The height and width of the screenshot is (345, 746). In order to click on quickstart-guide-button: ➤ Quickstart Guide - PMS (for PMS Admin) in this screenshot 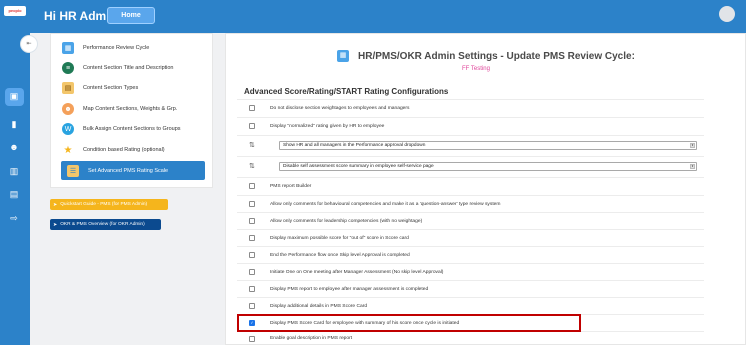, I will do `click(109, 204)`.